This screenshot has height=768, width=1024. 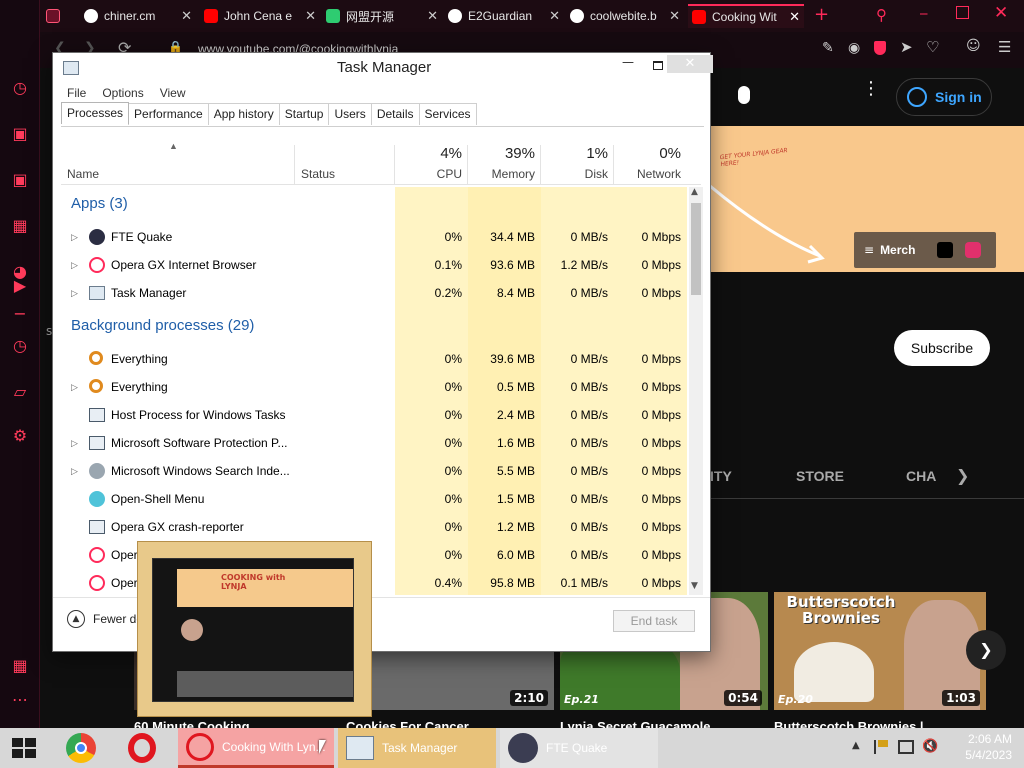 I want to click on voice-search-icon, so click(x=744, y=95).